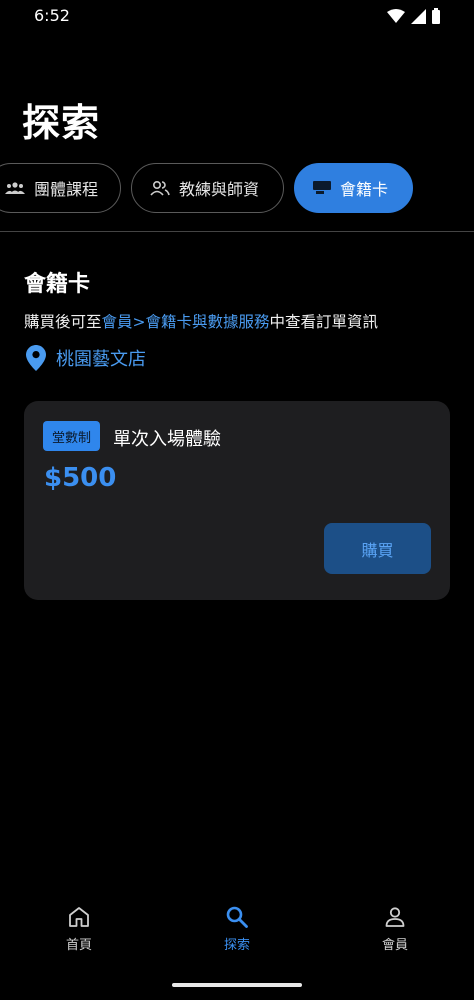  I want to click on tab-label: 教練與師資, so click(219, 189).